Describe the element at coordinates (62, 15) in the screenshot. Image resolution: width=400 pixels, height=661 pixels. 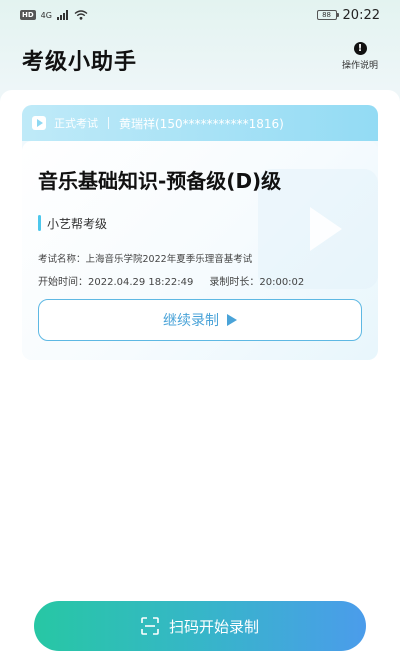
I see `signal-icon` at that location.